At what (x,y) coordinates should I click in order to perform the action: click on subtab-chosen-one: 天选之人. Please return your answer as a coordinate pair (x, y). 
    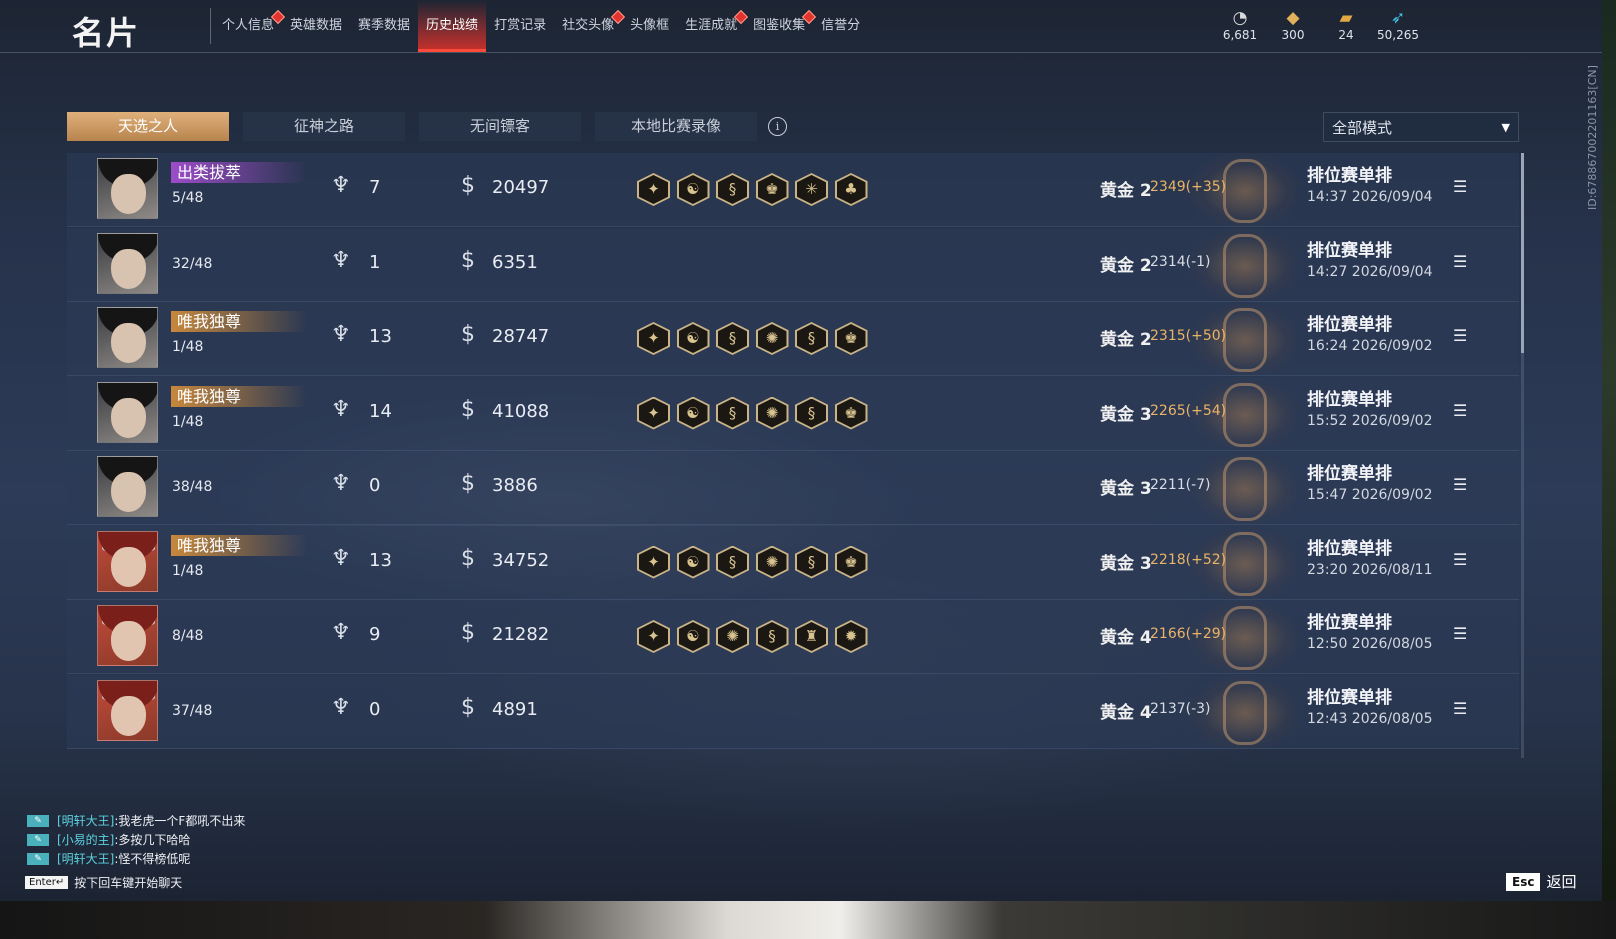
    Looking at the image, I should click on (148, 126).